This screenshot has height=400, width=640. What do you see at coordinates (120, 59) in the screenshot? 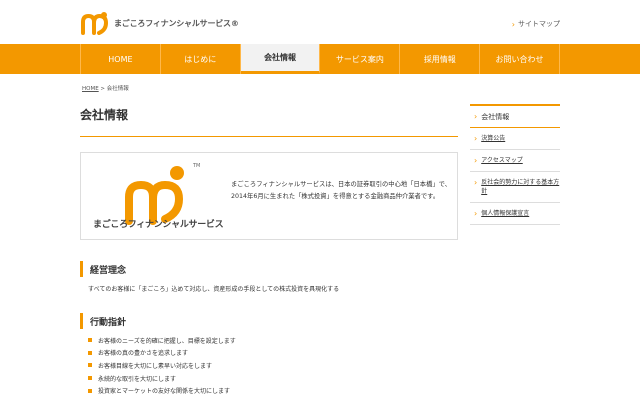
I see `nav-item-home: HOME` at bounding box center [120, 59].